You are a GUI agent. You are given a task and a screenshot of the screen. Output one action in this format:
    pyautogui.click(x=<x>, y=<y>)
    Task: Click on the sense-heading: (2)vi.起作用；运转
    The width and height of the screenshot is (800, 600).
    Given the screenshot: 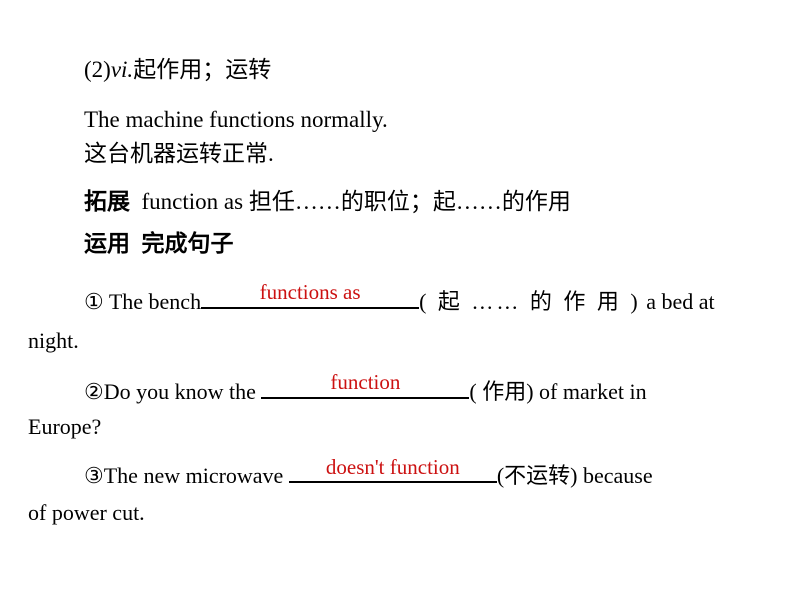 What is the action you would take?
    pyautogui.click(x=177, y=69)
    